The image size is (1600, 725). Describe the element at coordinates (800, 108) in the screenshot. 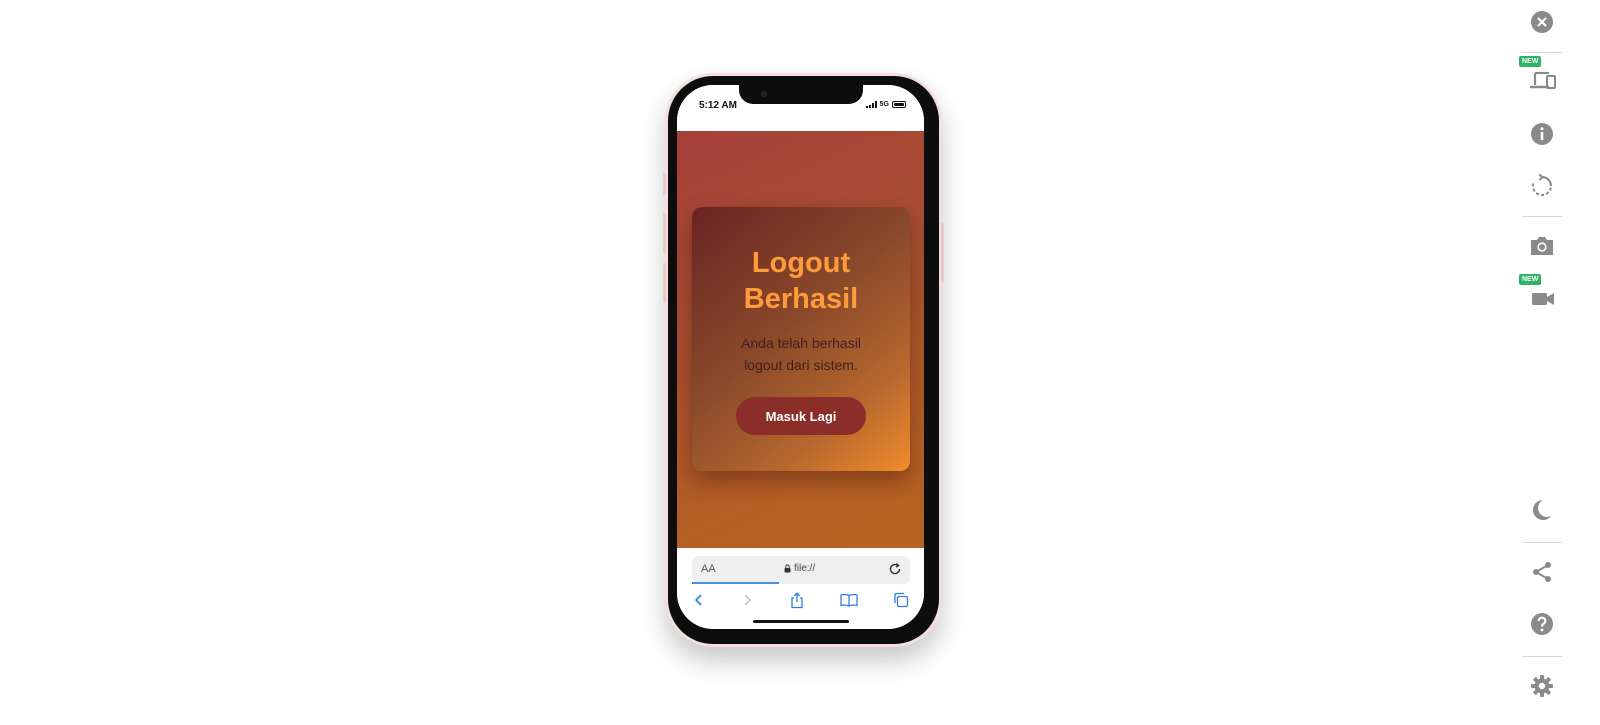

I see `status-bar: 5:12 AM 5G` at that location.